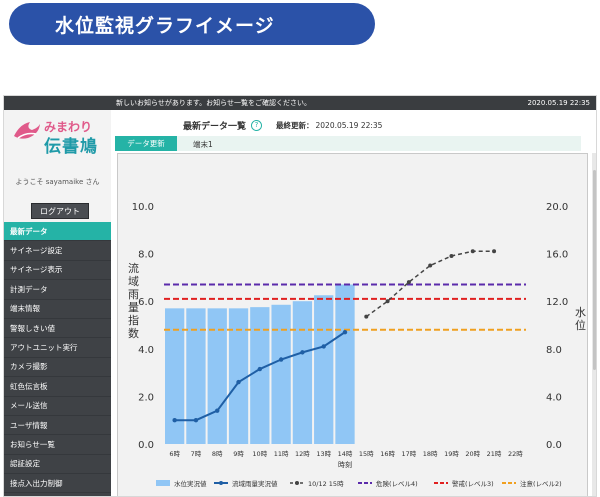 This screenshot has width=600, height=497. Describe the element at coordinates (133, 307) in the screenshot. I see `y-left-axis-label: 量` at that location.